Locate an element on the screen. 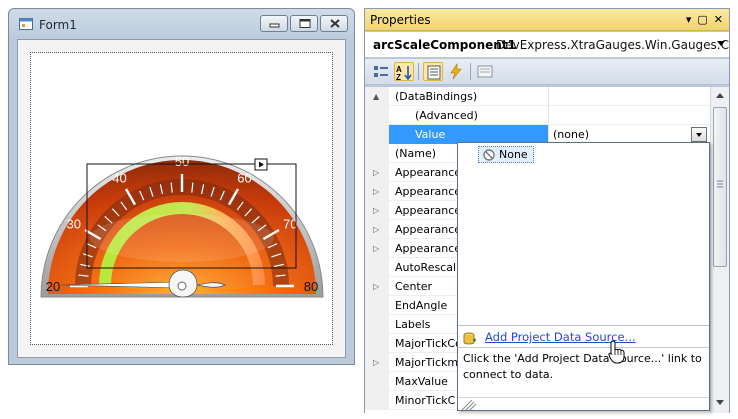 The height and width of the screenshot is (419, 738). maximize-button is located at coordinates (304, 23).